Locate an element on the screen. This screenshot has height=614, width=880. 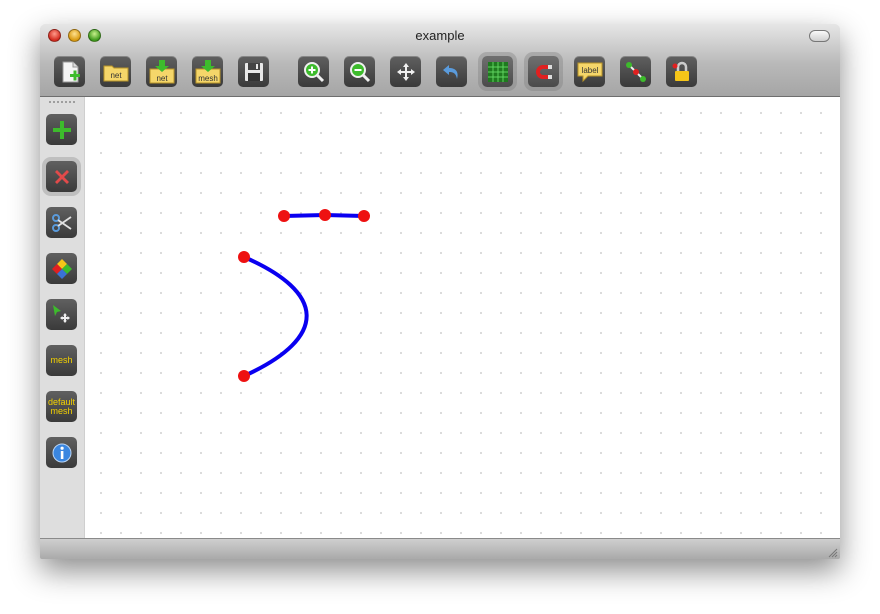
import-mesh-label: mesh is located at coordinates (208, 78).